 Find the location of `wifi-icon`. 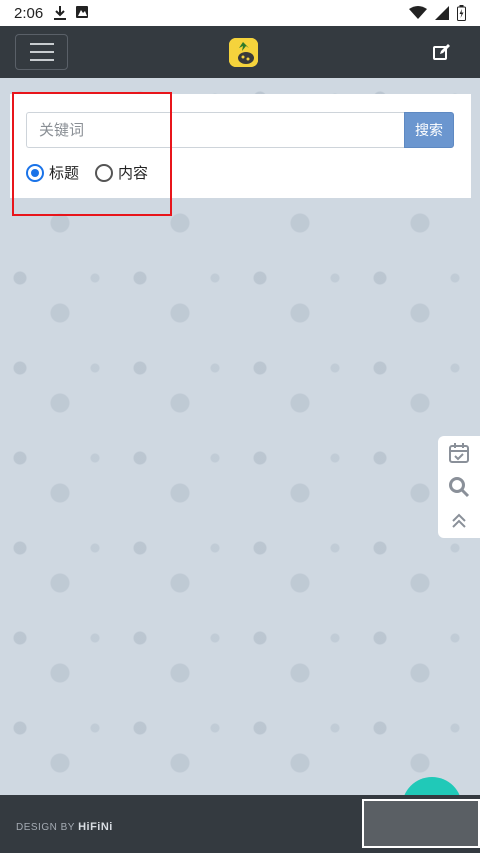

wifi-icon is located at coordinates (418, 12).